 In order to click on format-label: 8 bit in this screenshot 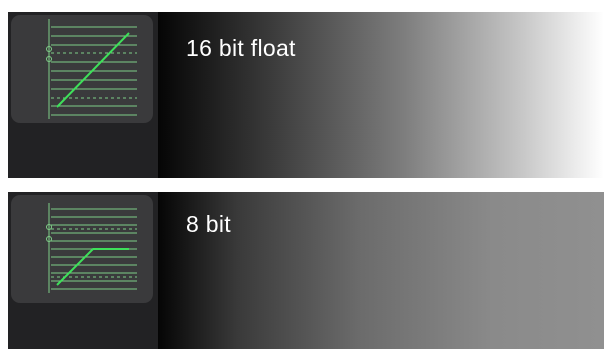, I will do `click(208, 224)`.